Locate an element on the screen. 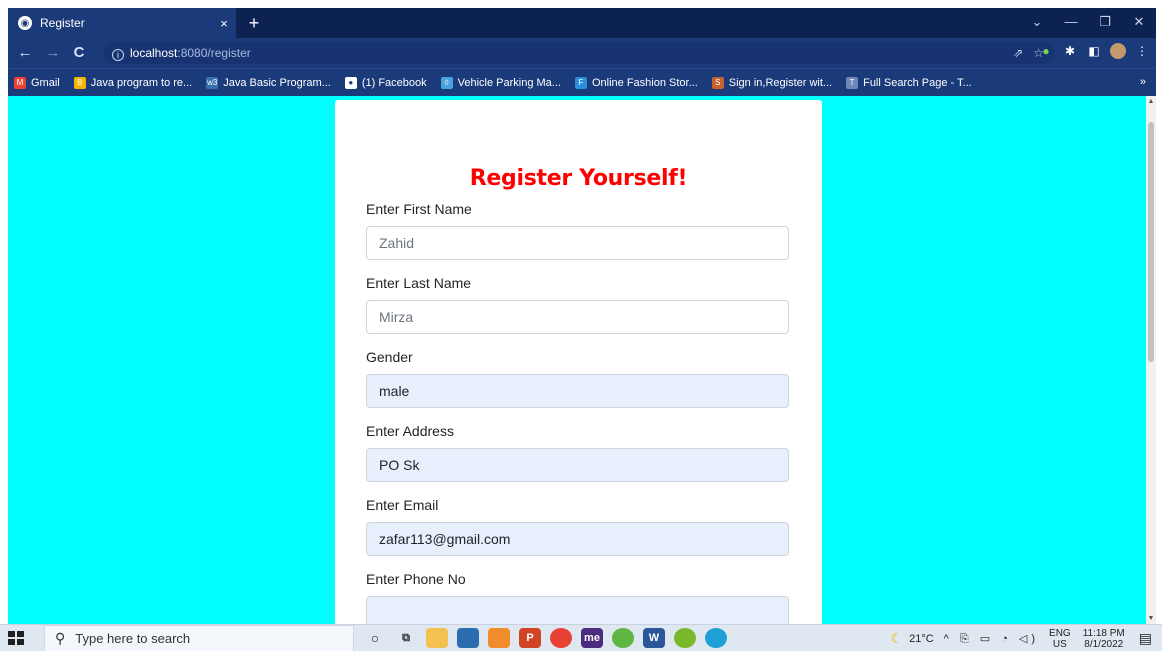 This screenshot has width=1162, height=651. bookmark-icon: w3 is located at coordinates (212, 82).